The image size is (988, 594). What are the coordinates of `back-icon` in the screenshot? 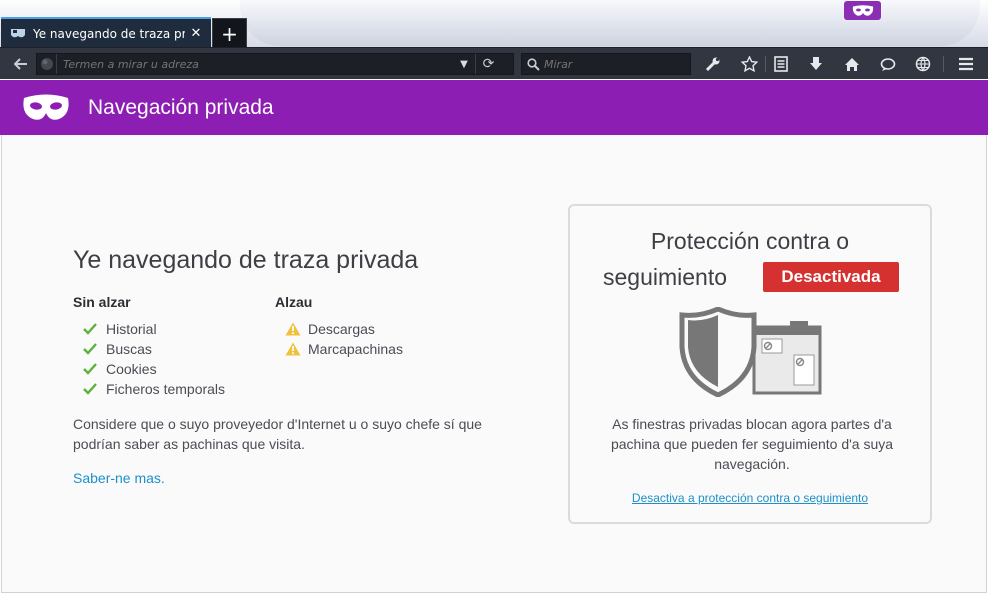 It's located at (21, 64).